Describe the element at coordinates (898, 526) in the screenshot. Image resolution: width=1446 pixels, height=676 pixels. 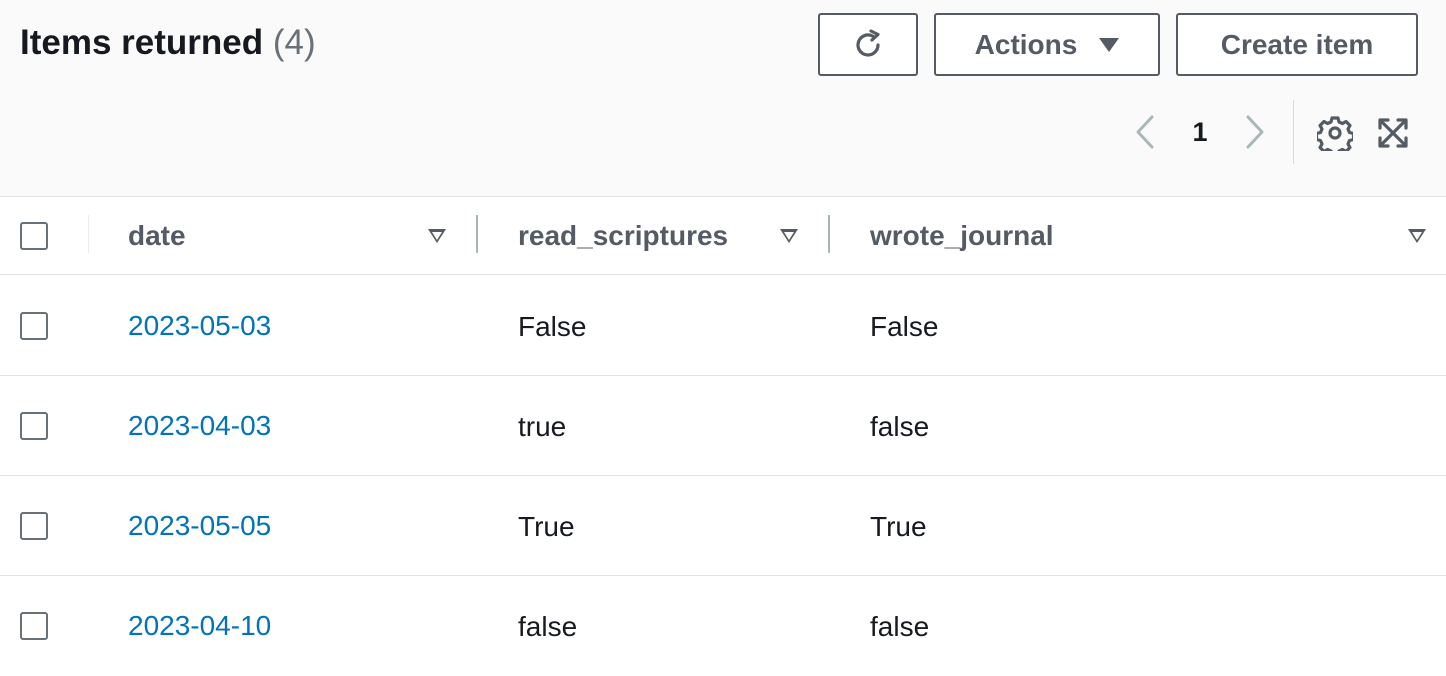
I see `wrote-journal-cell: True` at that location.